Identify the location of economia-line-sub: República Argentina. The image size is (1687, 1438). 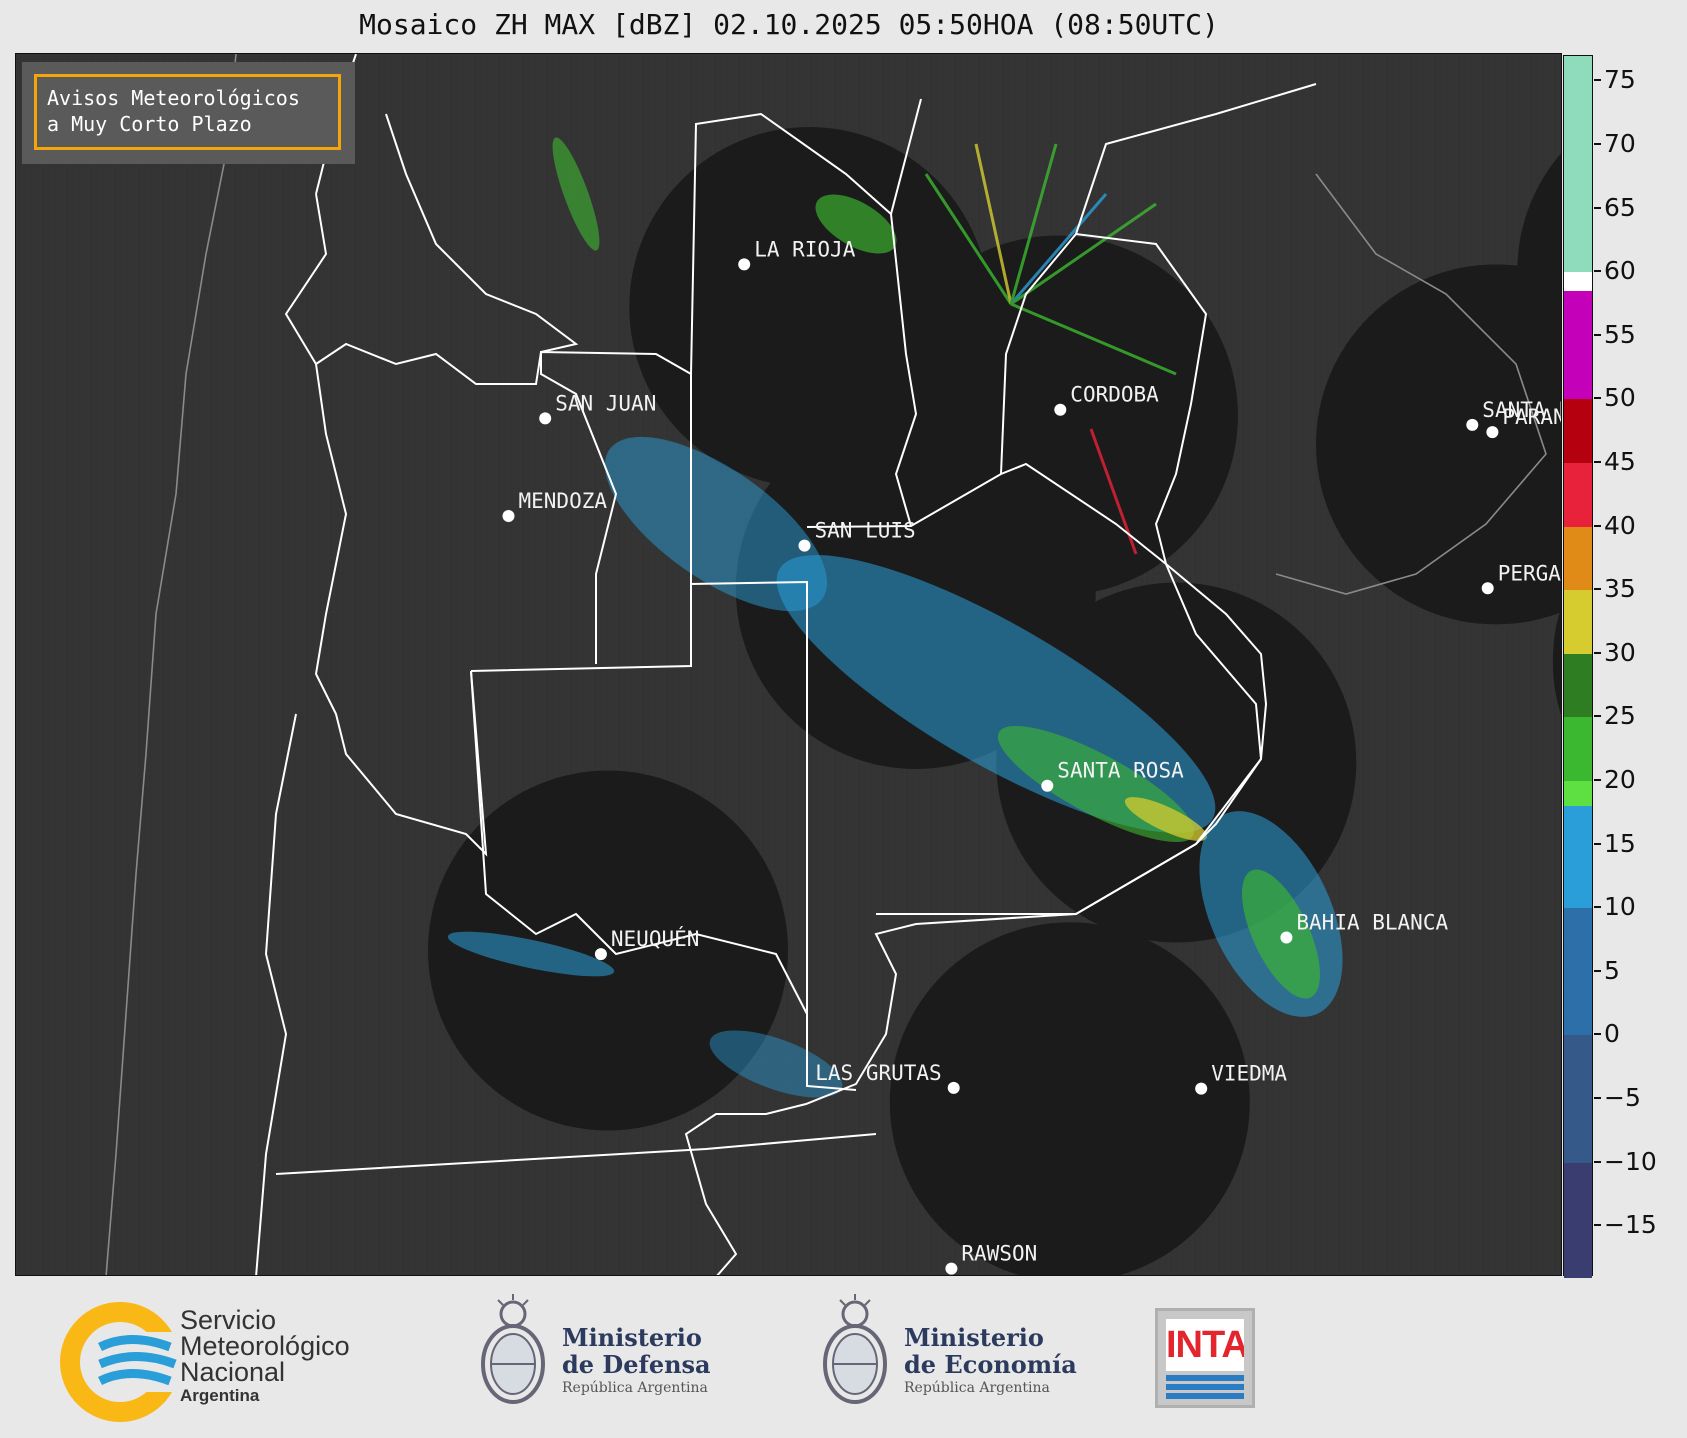
(977, 1388).